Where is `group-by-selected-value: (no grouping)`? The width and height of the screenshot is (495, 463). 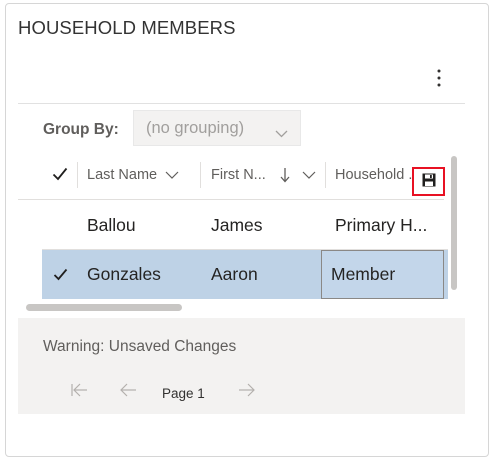
group-by-selected-value: (no grouping) is located at coordinates (195, 127).